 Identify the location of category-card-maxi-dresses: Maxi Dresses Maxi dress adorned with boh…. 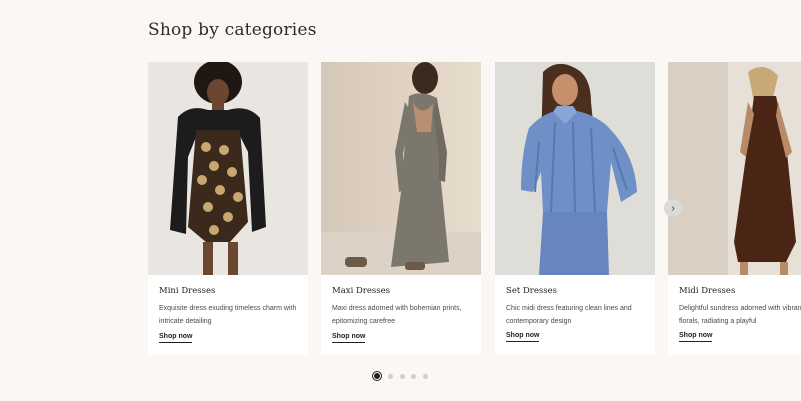
(401, 208).